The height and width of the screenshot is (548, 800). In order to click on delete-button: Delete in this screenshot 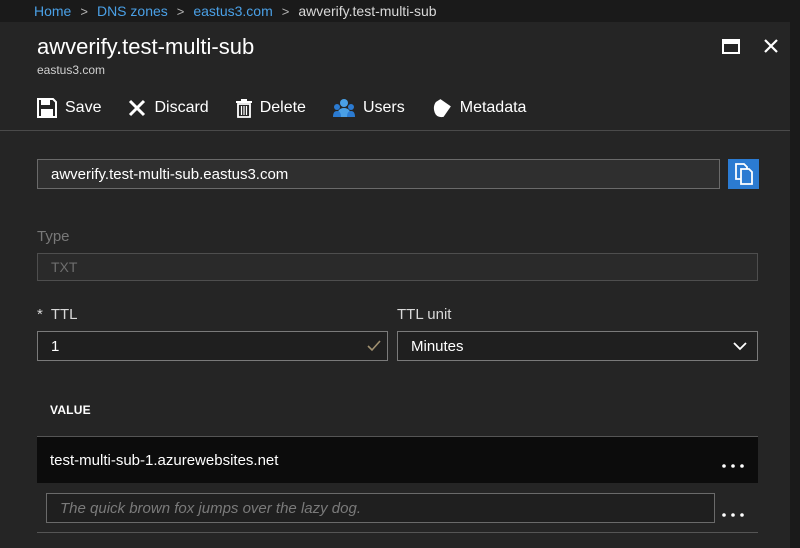, I will do `click(270, 108)`.